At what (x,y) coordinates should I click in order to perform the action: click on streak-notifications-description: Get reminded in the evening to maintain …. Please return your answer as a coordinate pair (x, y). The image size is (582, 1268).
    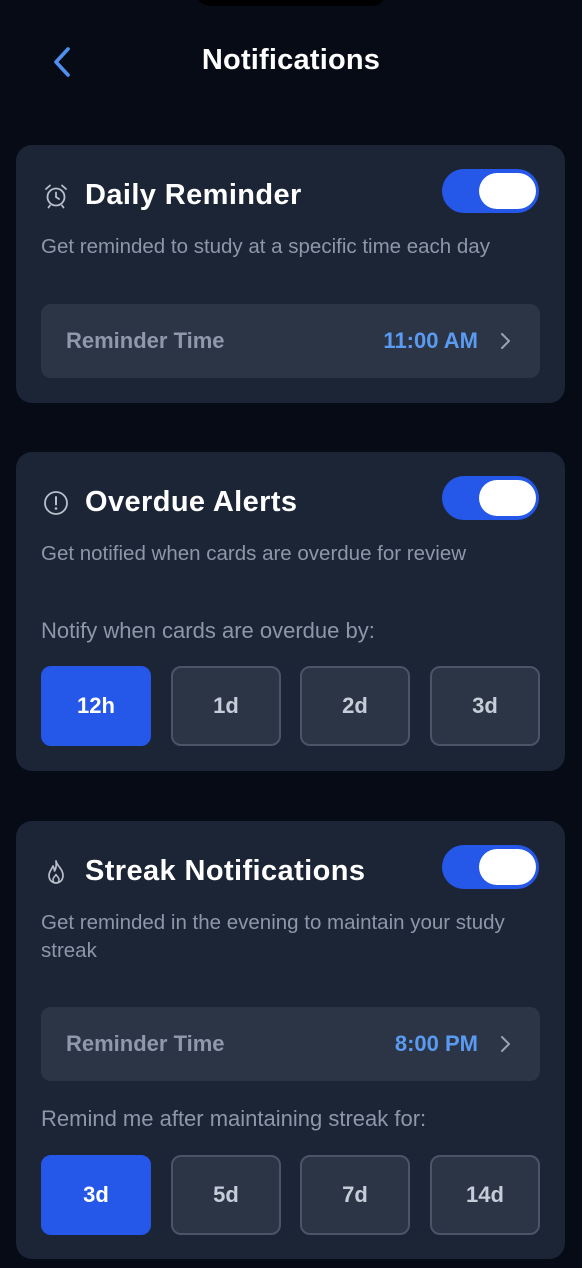
    Looking at the image, I should click on (273, 936).